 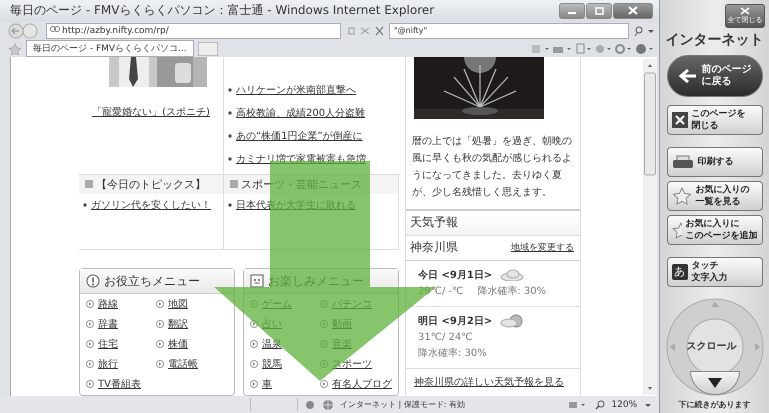 What do you see at coordinates (108, 324) in the screenshot?
I see `menu-link: 辞書` at bounding box center [108, 324].